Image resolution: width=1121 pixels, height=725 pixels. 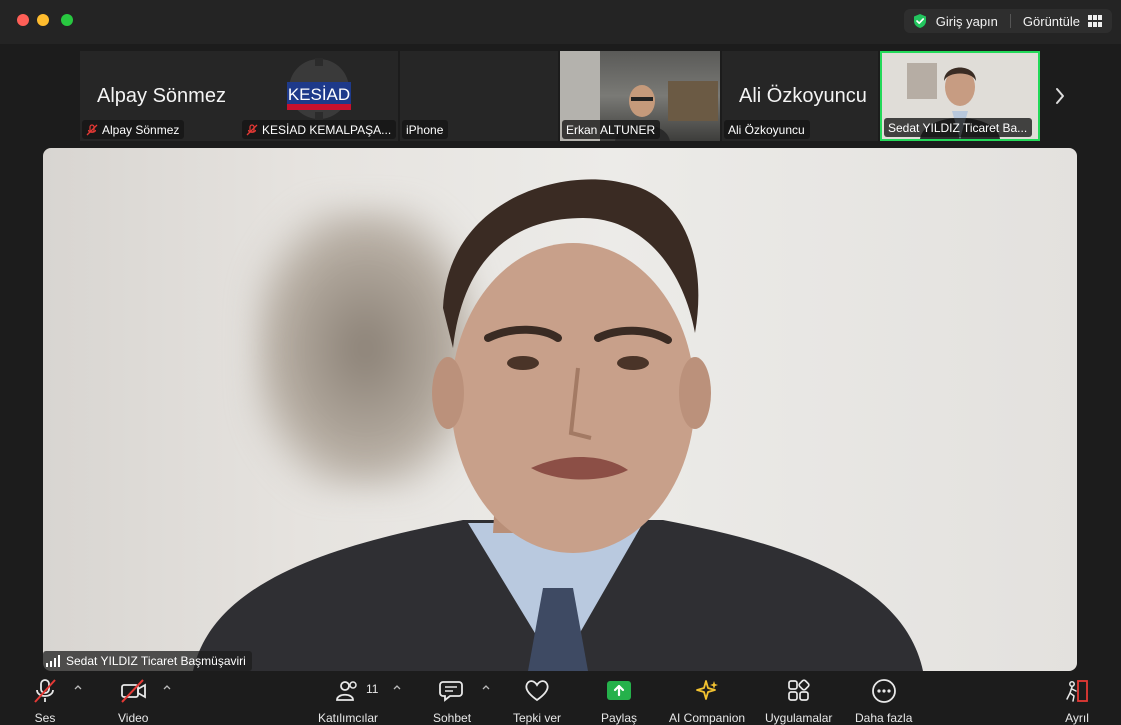 I want to click on titlebar-actions: Giriş yapın Görüntüle, so click(x=1007, y=21).